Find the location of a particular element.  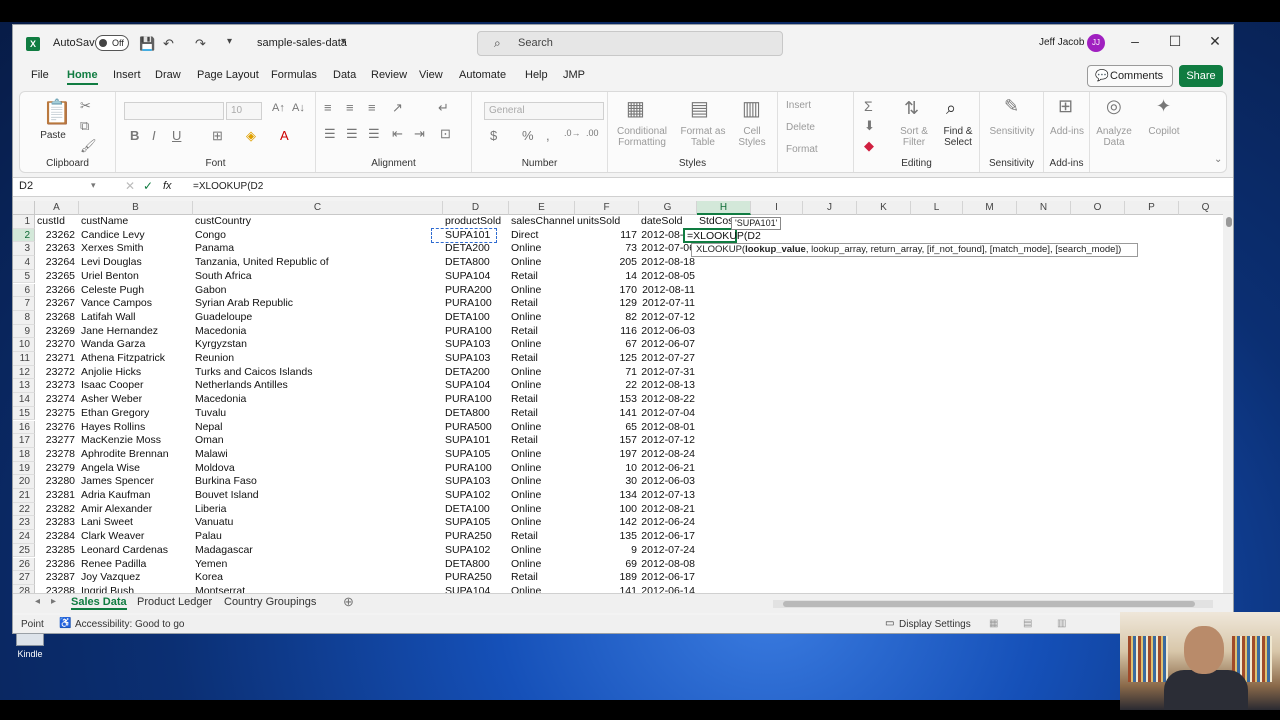

row-header: 5 is located at coordinates (24, 276).